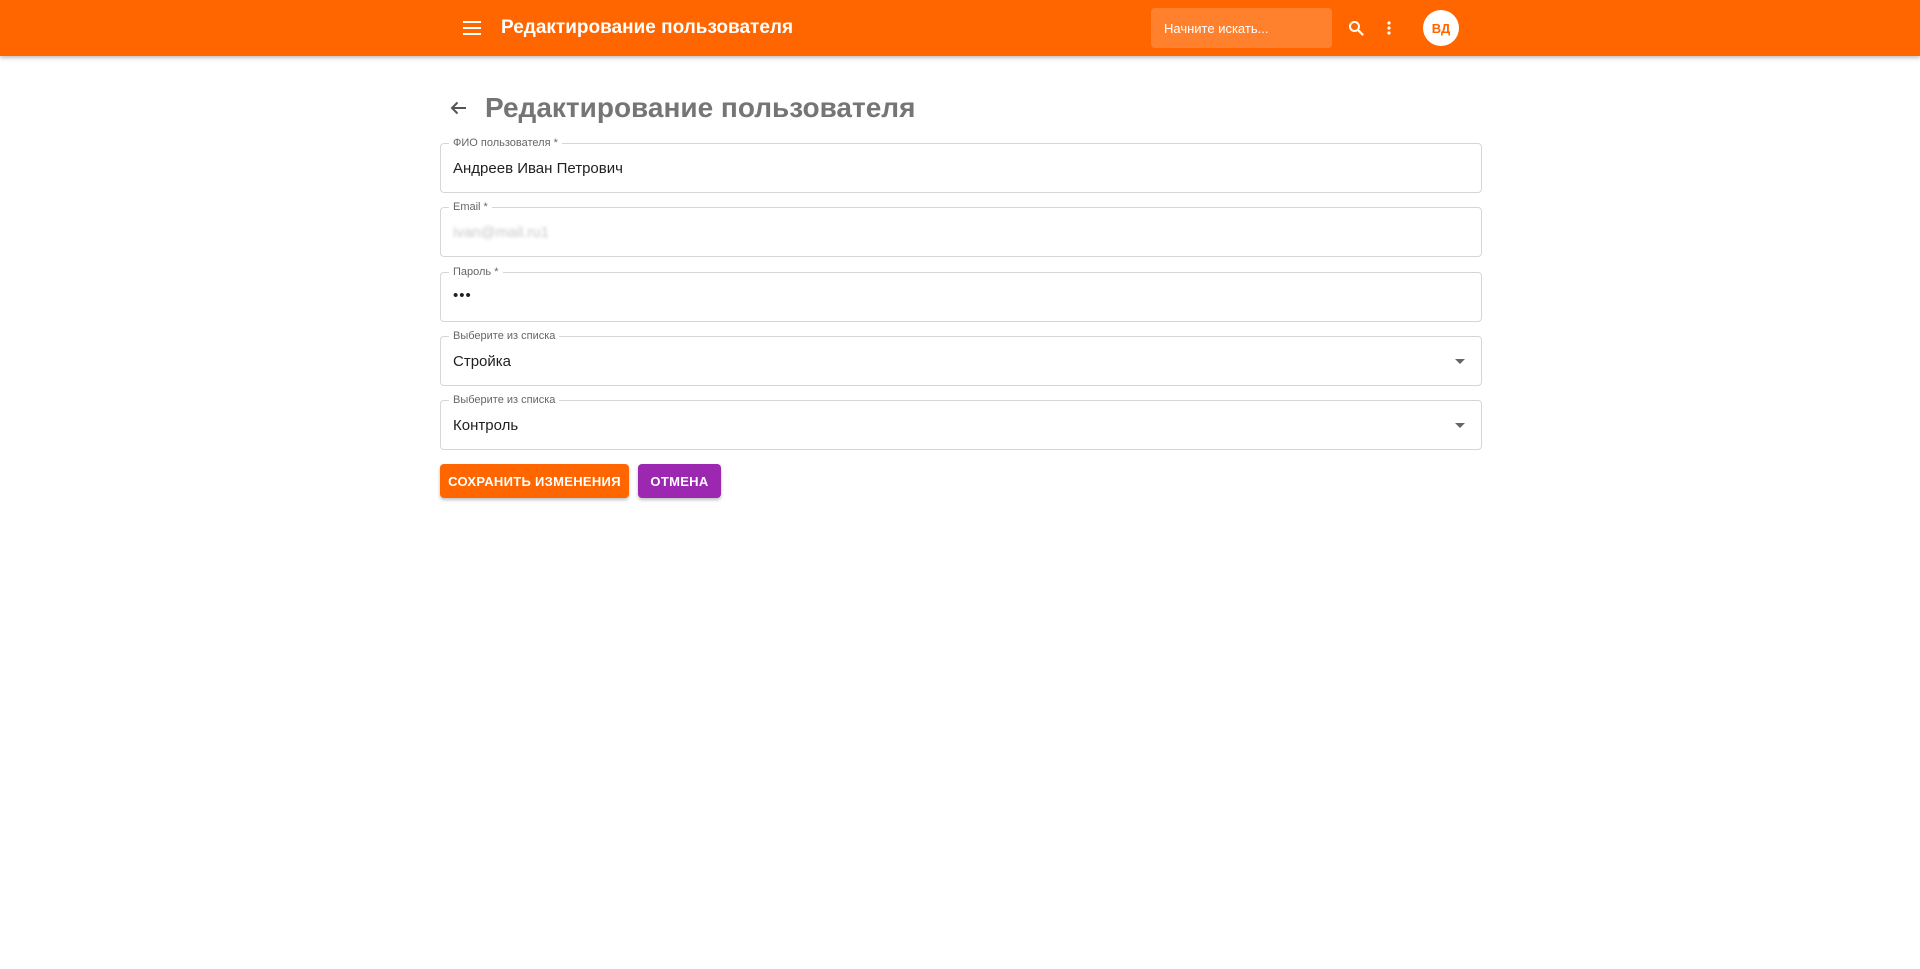 Image resolution: width=1920 pixels, height=969 pixels. What do you see at coordinates (470, 207) in the screenshot?
I see `email-label: Email *` at bounding box center [470, 207].